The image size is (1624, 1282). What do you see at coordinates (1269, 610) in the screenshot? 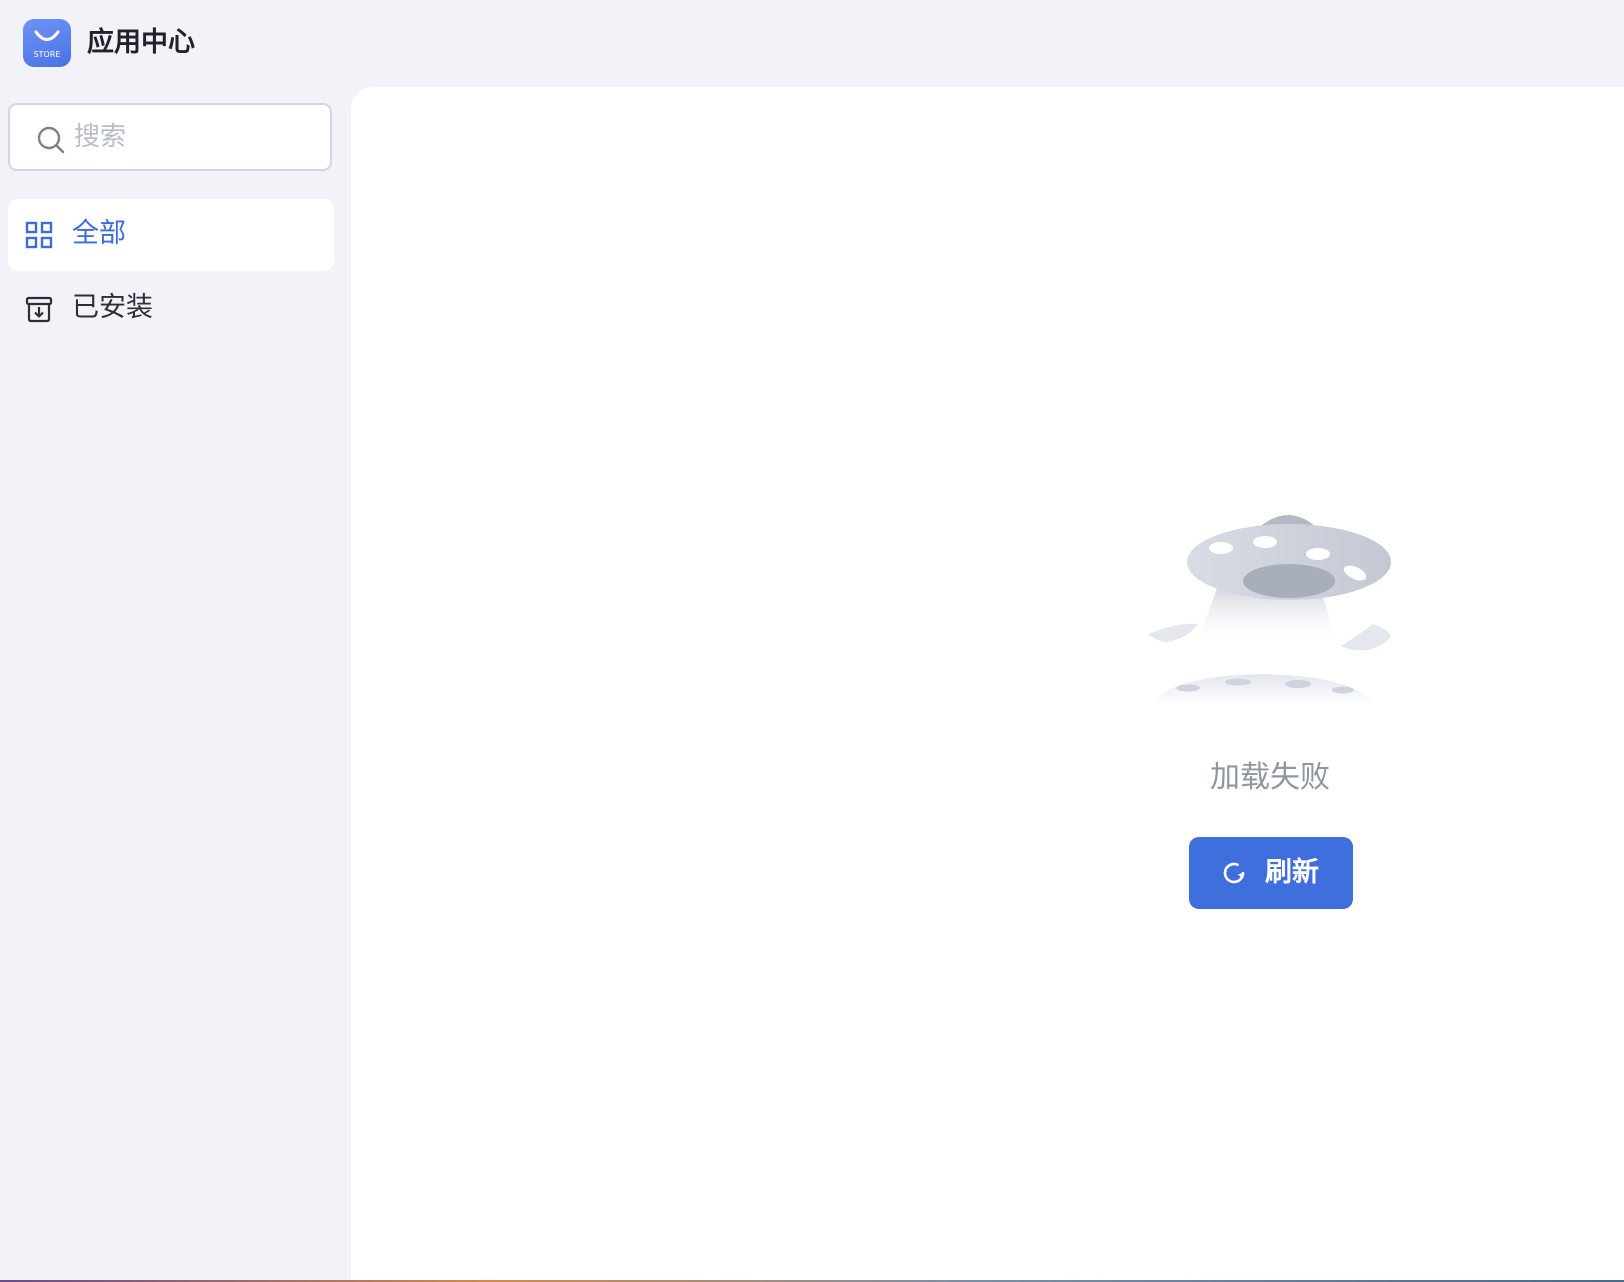
I see `ufo-illustration` at bounding box center [1269, 610].